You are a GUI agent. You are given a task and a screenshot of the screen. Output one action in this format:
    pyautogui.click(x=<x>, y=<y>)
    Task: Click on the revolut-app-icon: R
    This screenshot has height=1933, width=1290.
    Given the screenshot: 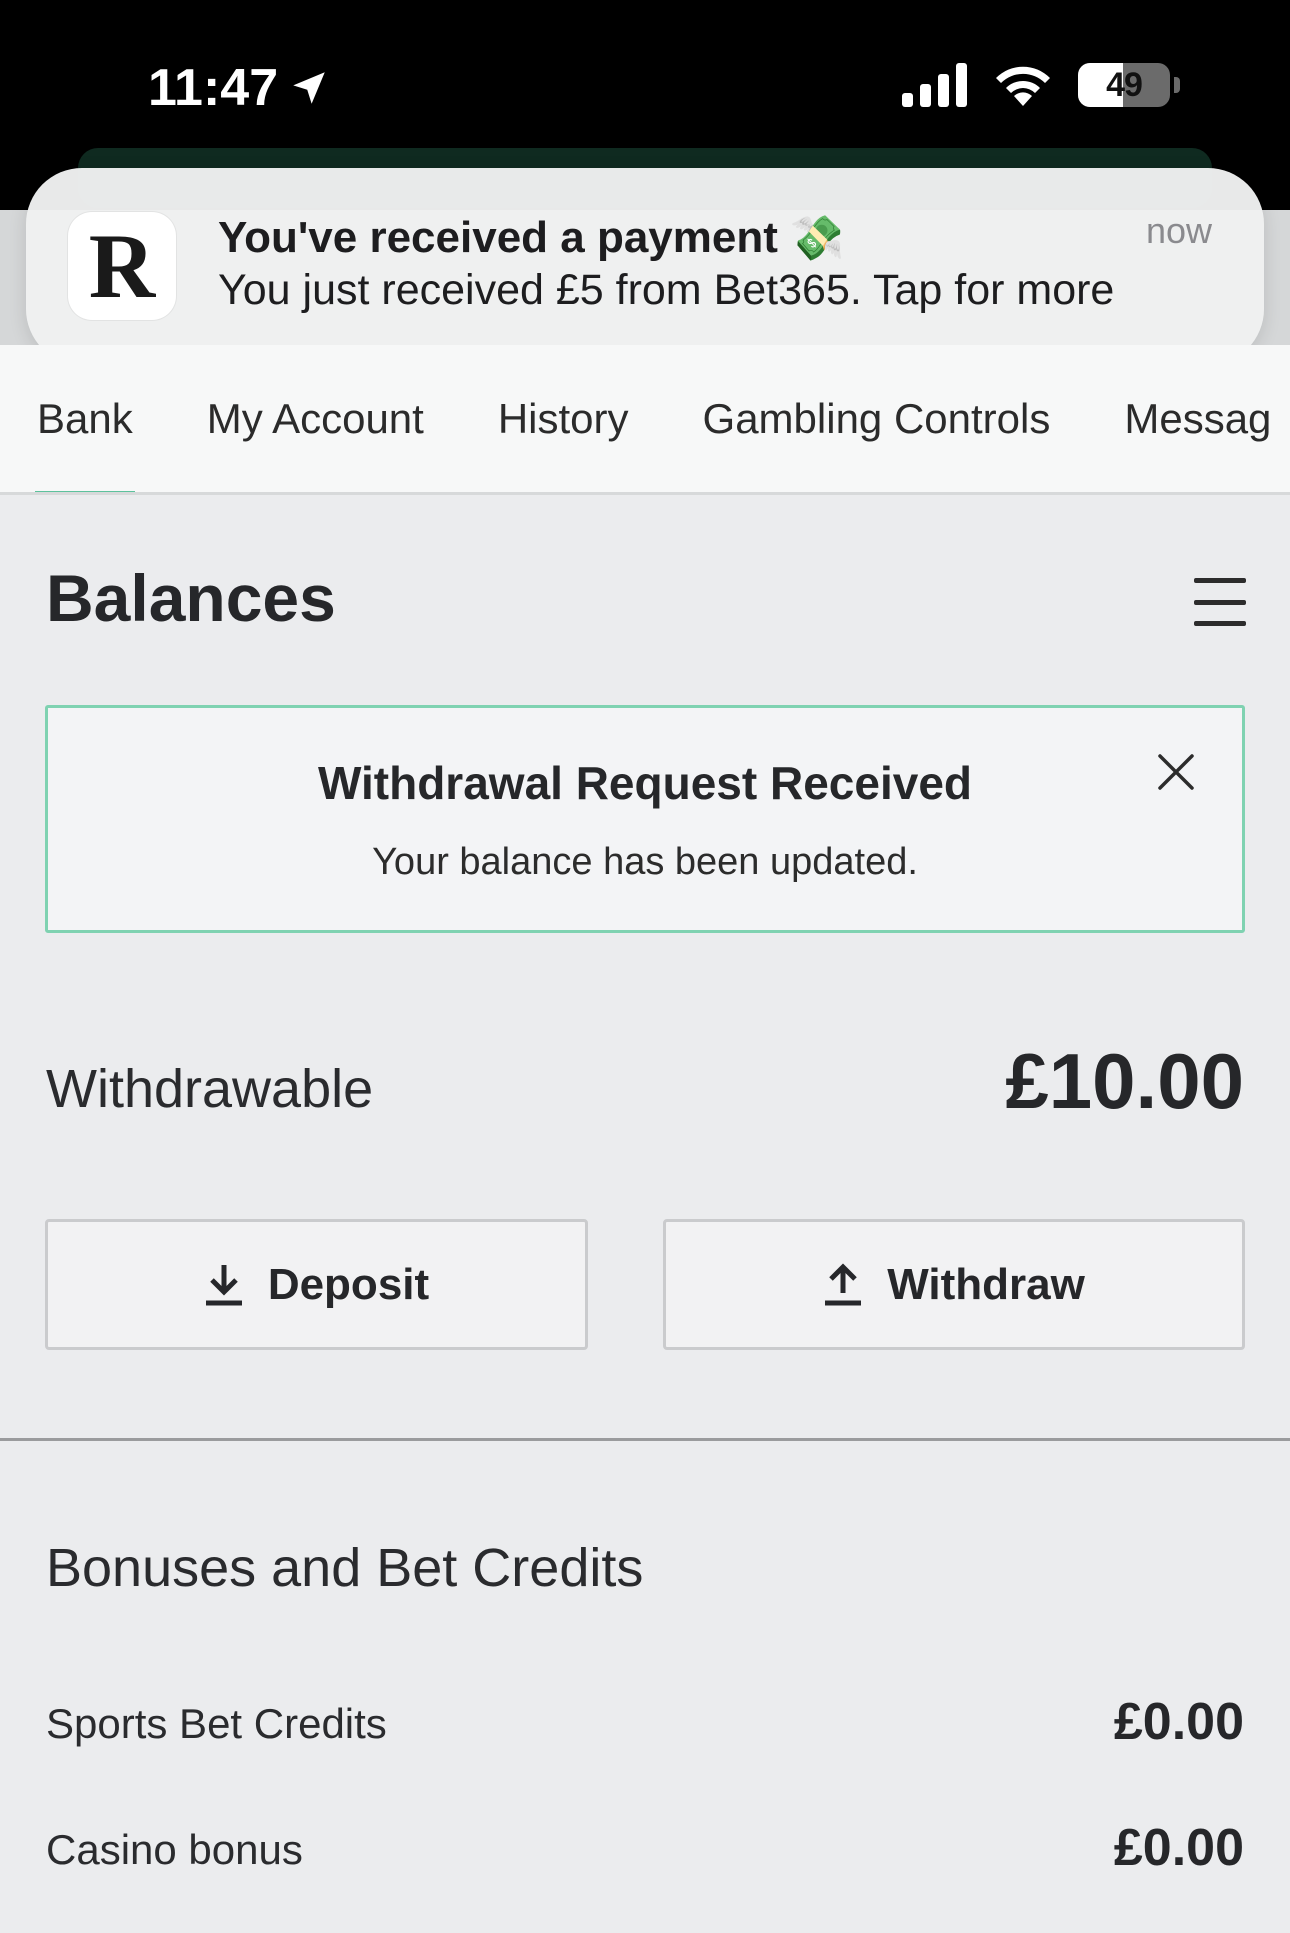 What is the action you would take?
    pyautogui.click(x=122, y=266)
    